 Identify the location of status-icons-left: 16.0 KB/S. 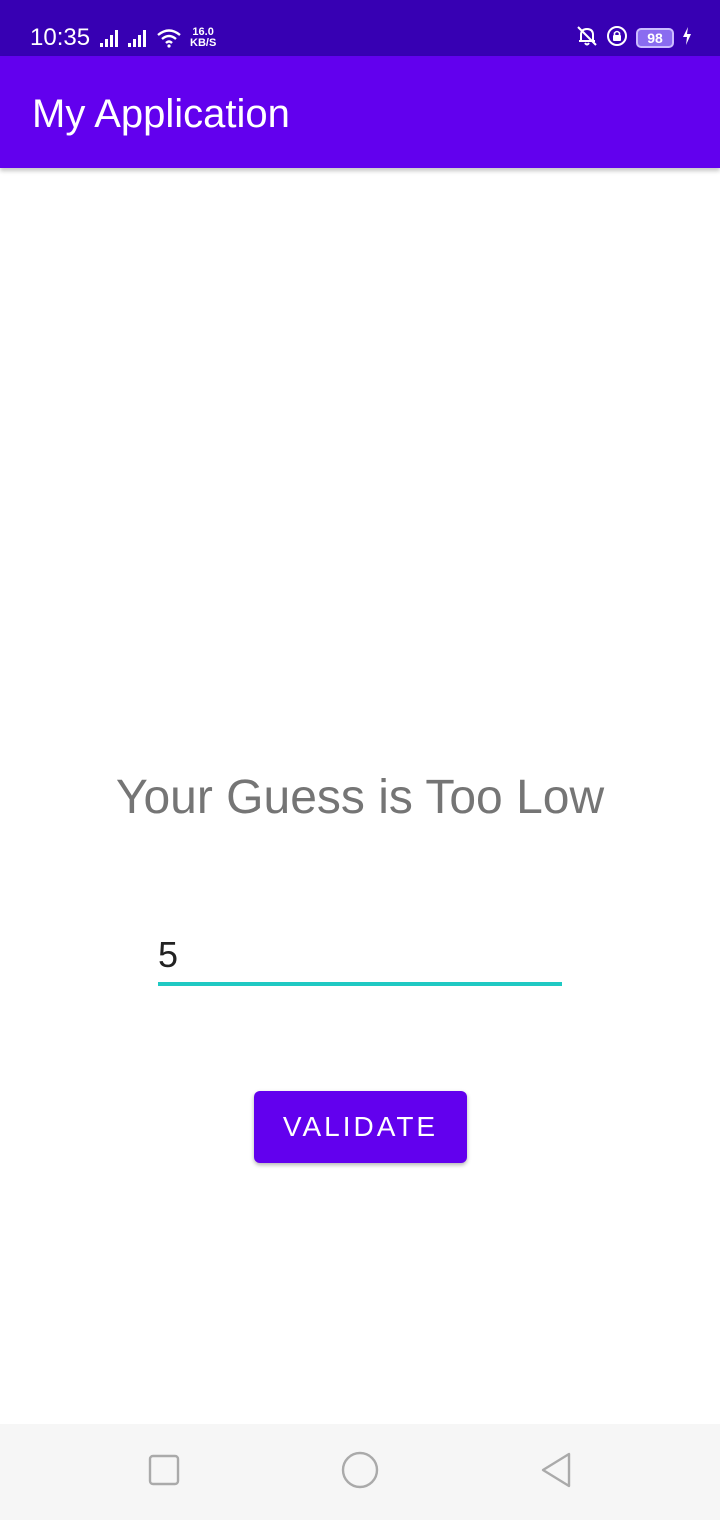
(158, 38).